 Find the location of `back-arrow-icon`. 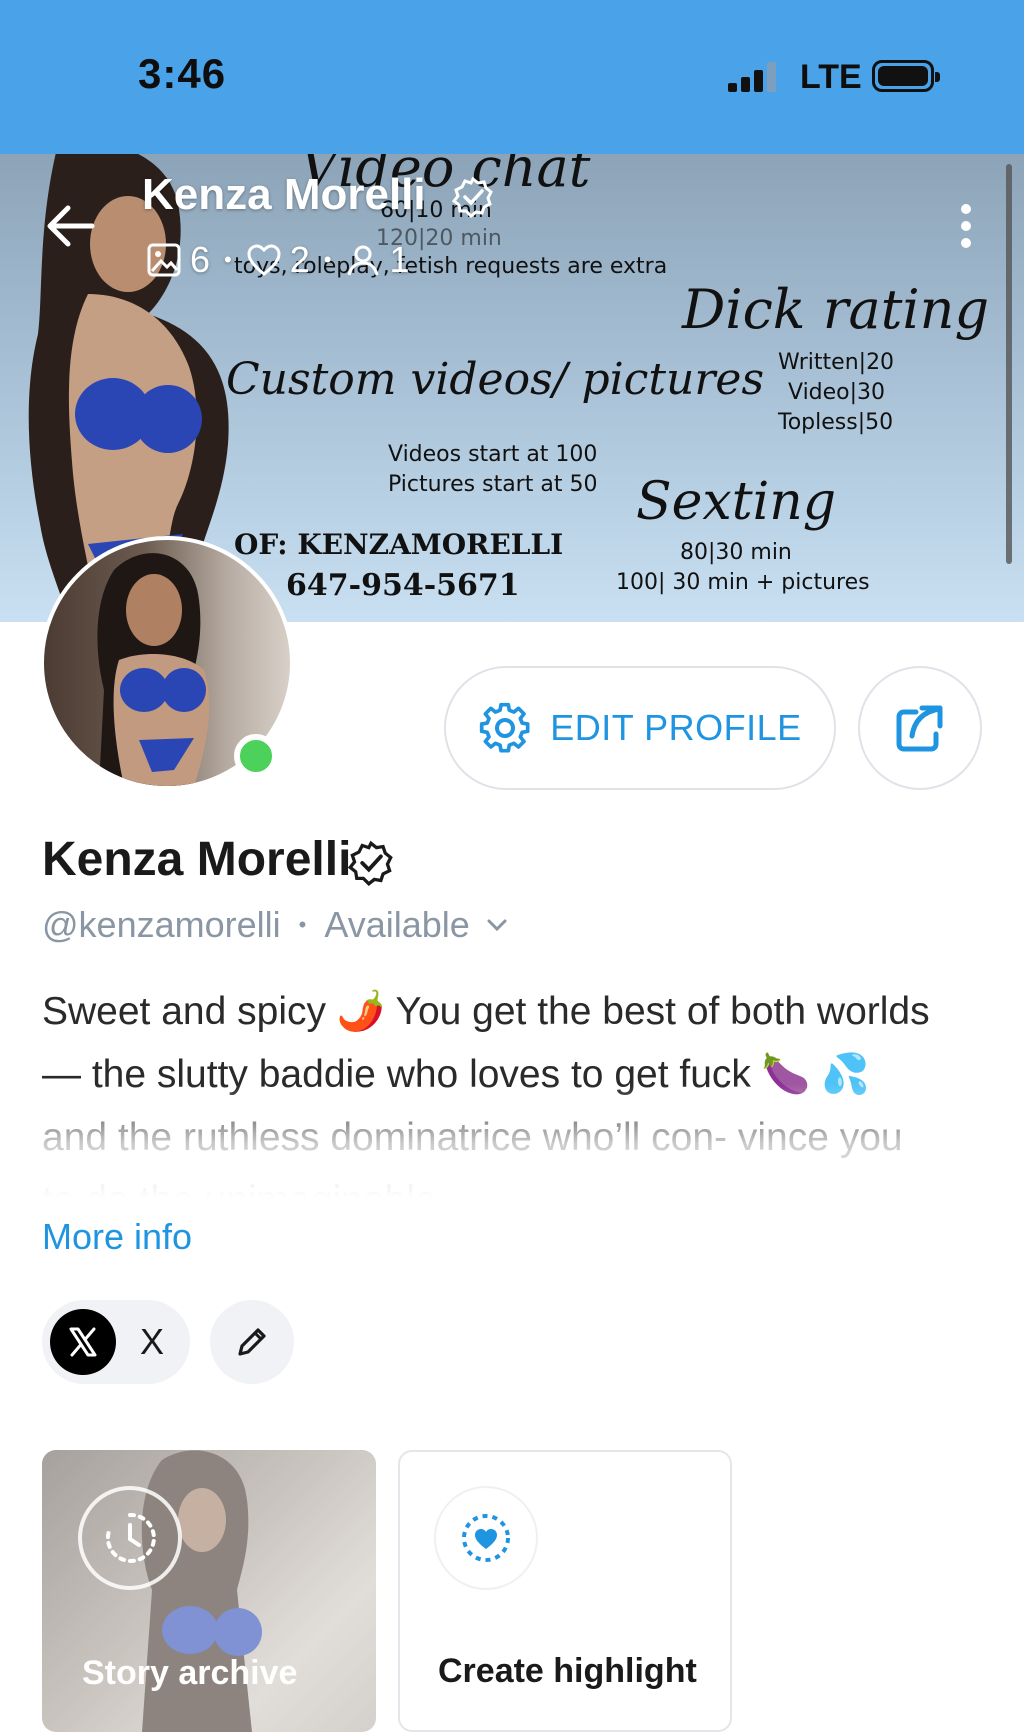

back-arrow-icon is located at coordinates (70, 226).